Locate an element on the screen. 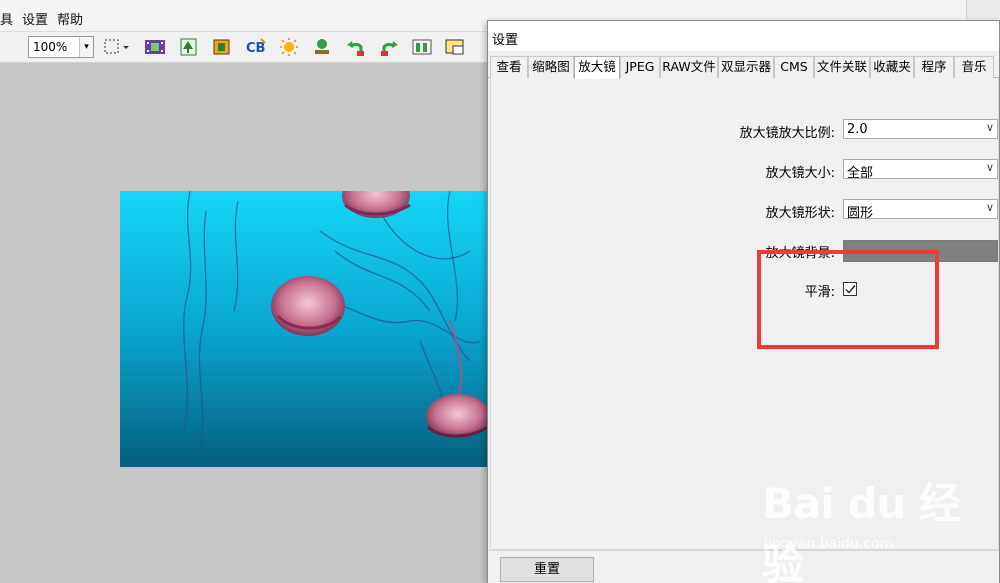 This screenshot has width=1000, height=583. chevron-down-icon: ▾ is located at coordinates (86, 47).